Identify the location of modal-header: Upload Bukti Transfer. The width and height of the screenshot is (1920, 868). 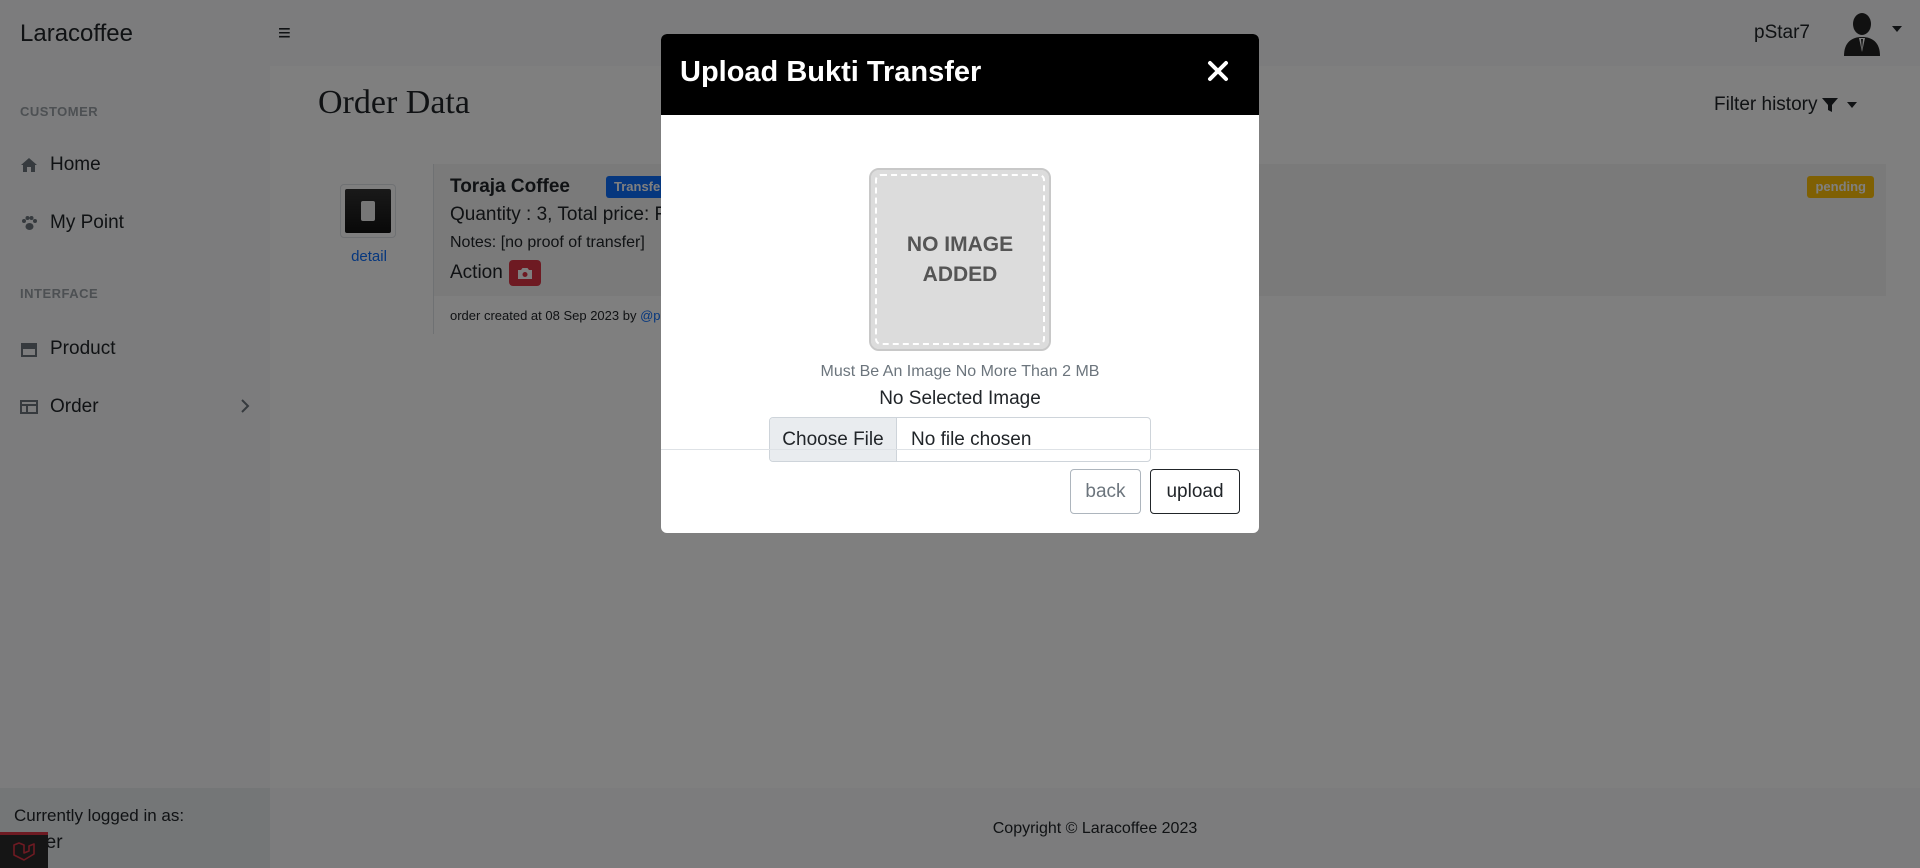
(960, 74).